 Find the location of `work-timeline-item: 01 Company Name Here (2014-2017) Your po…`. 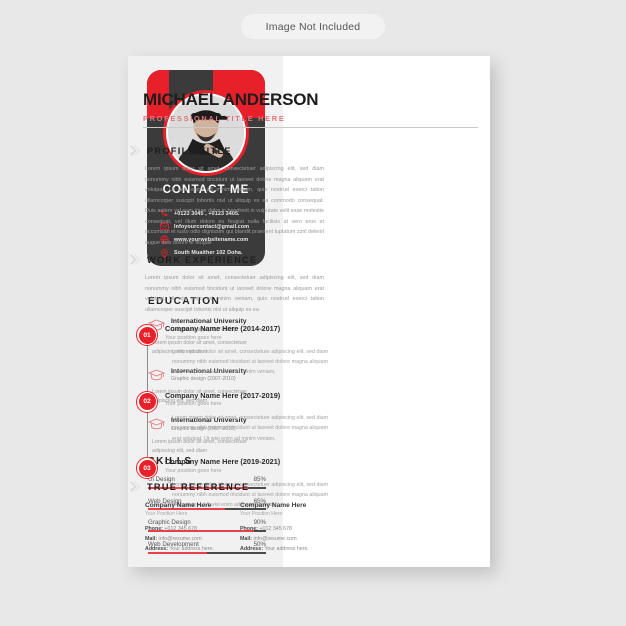

work-timeline-item: 01 Company Name Here (2014-2017) Your po… is located at coordinates (230, 350).